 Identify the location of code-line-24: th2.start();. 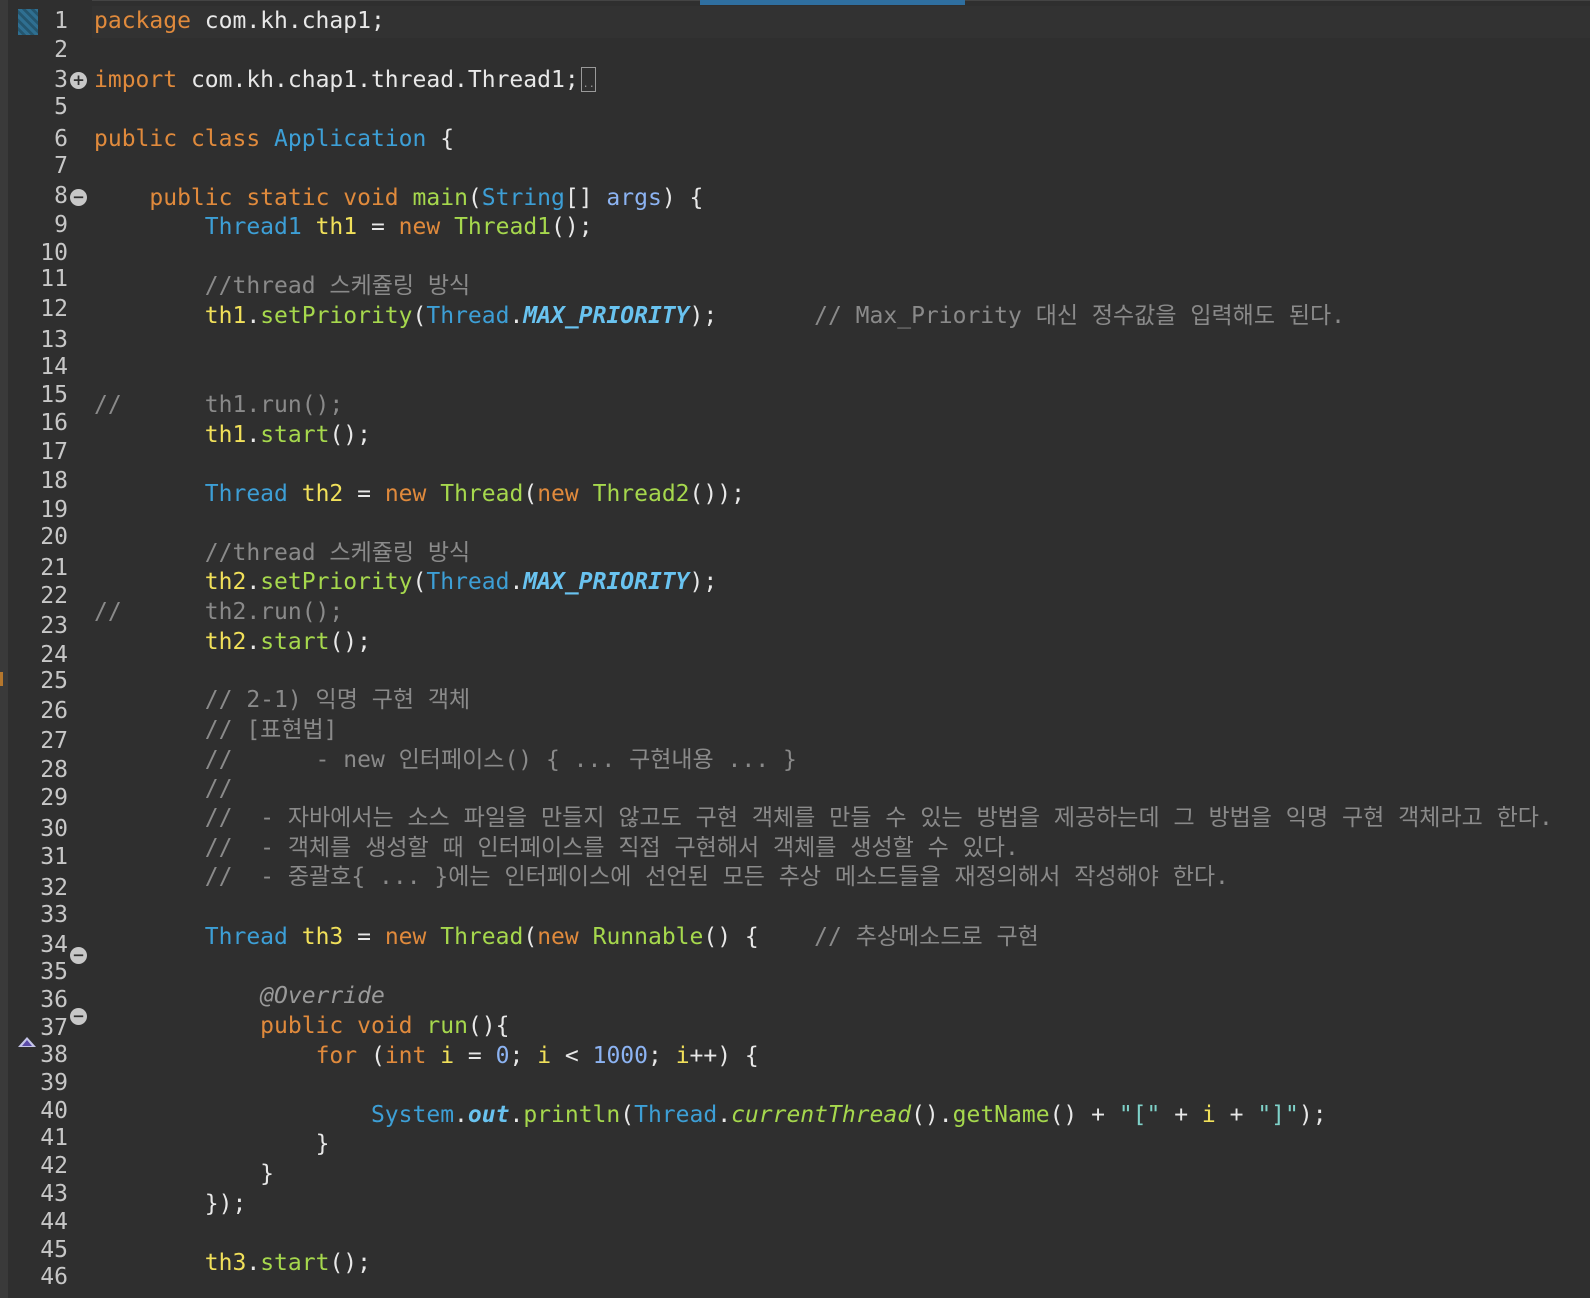
(232, 642).